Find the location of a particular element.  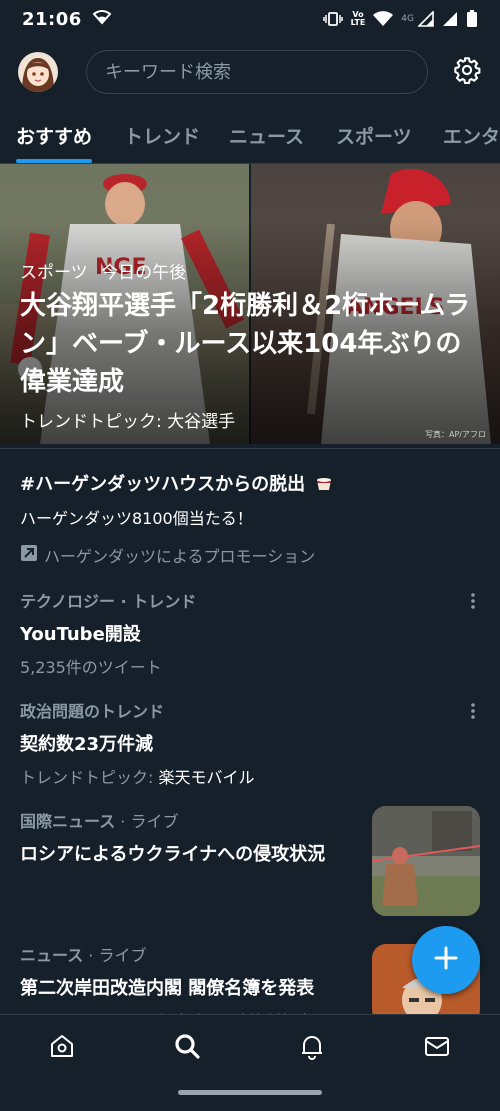

news-title: 第二次岸田改造内閣 閣僚名簿を発表 is located at coordinates (167, 988).